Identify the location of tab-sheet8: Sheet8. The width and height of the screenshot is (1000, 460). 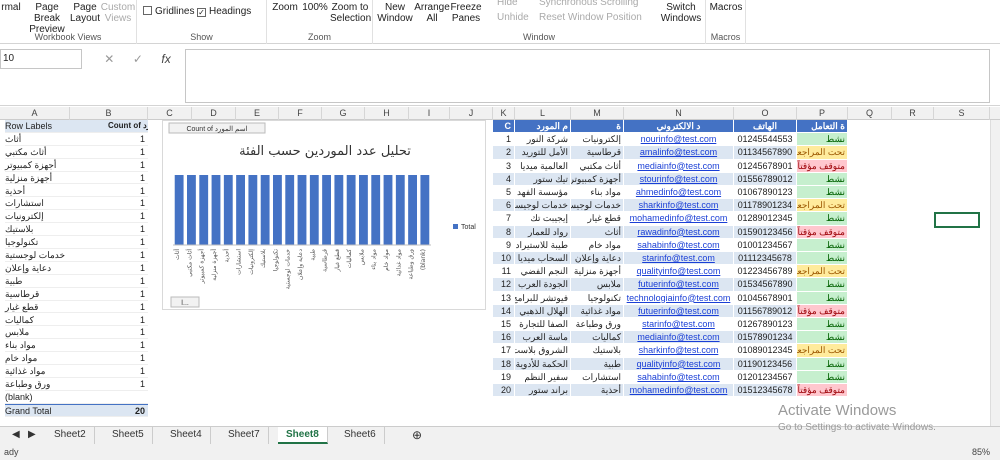
(303, 435).